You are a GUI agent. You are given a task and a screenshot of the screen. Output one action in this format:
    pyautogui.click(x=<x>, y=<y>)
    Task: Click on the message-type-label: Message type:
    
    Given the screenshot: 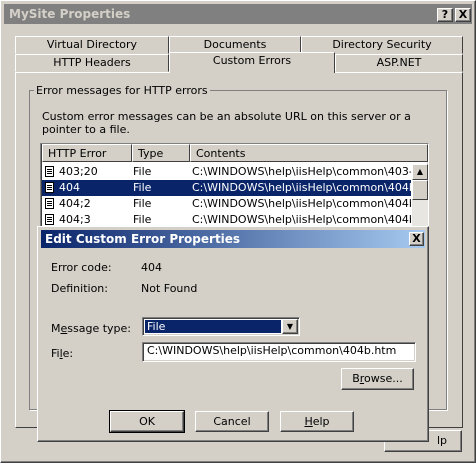 What is the action you would take?
    pyautogui.click(x=91, y=328)
    